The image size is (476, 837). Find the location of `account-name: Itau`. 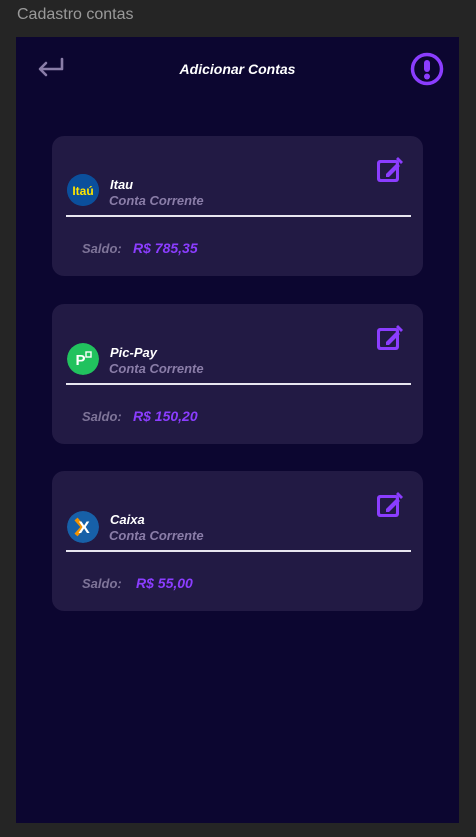

account-name: Itau is located at coordinates (122, 184).